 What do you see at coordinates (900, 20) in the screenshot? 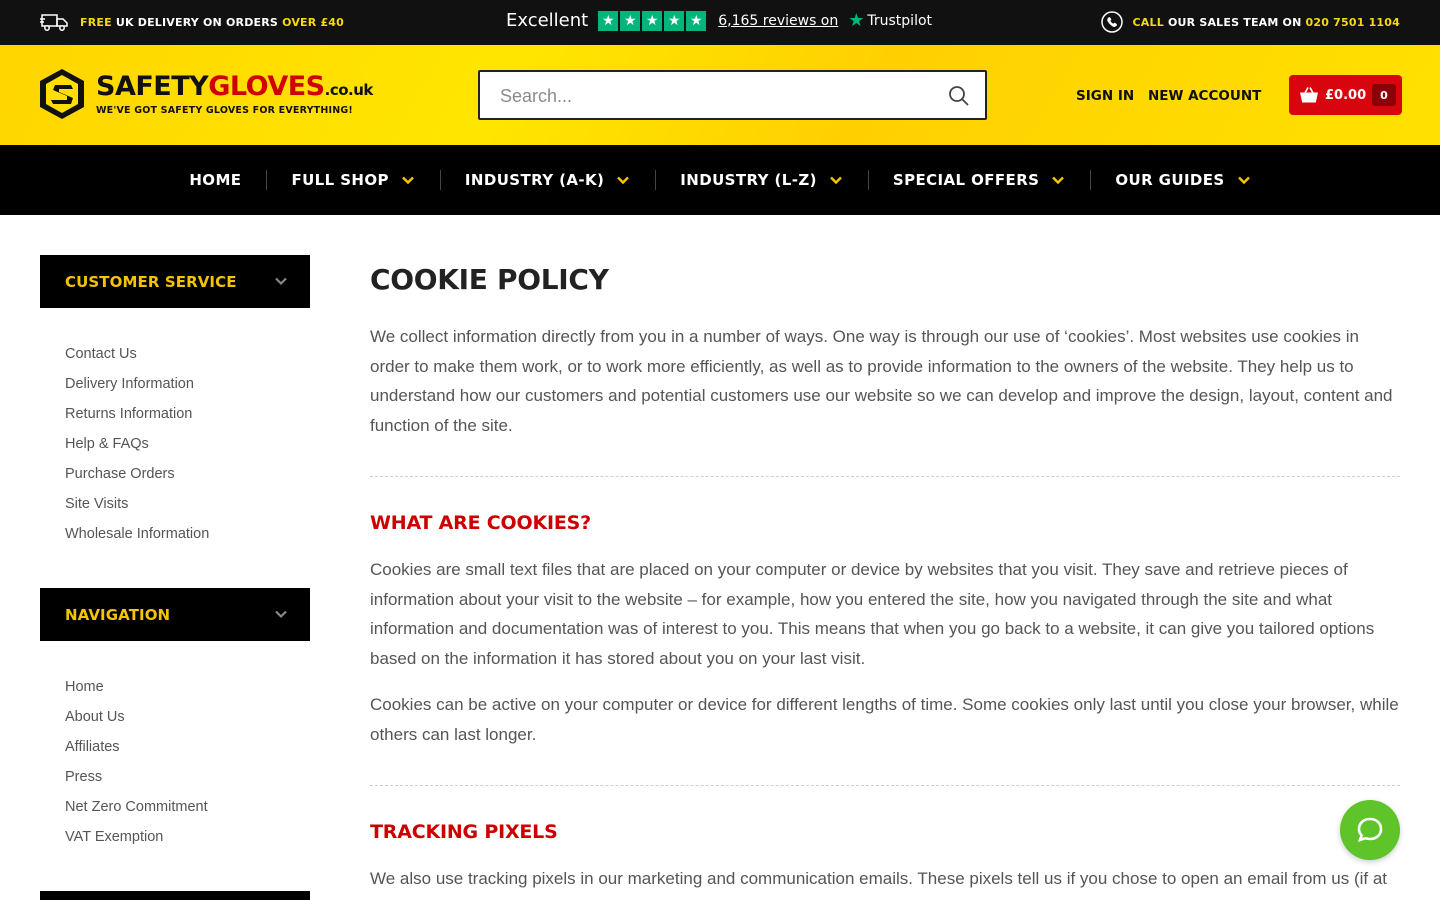
I see `trustpilot-label: Trustpilot` at bounding box center [900, 20].